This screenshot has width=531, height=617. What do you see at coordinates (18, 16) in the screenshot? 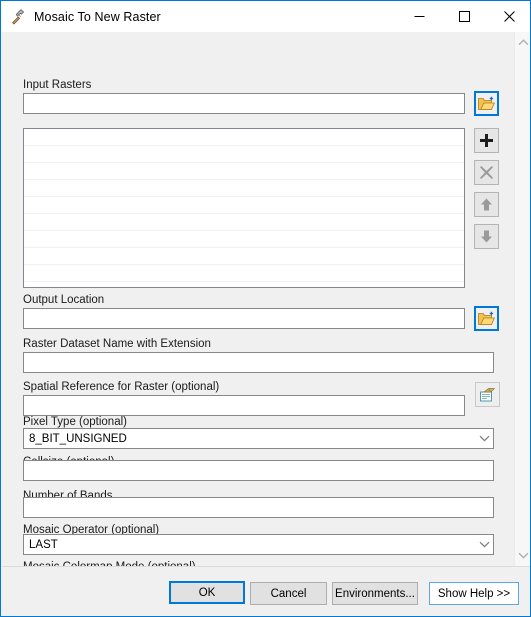
I see `hammer-icon` at bounding box center [18, 16].